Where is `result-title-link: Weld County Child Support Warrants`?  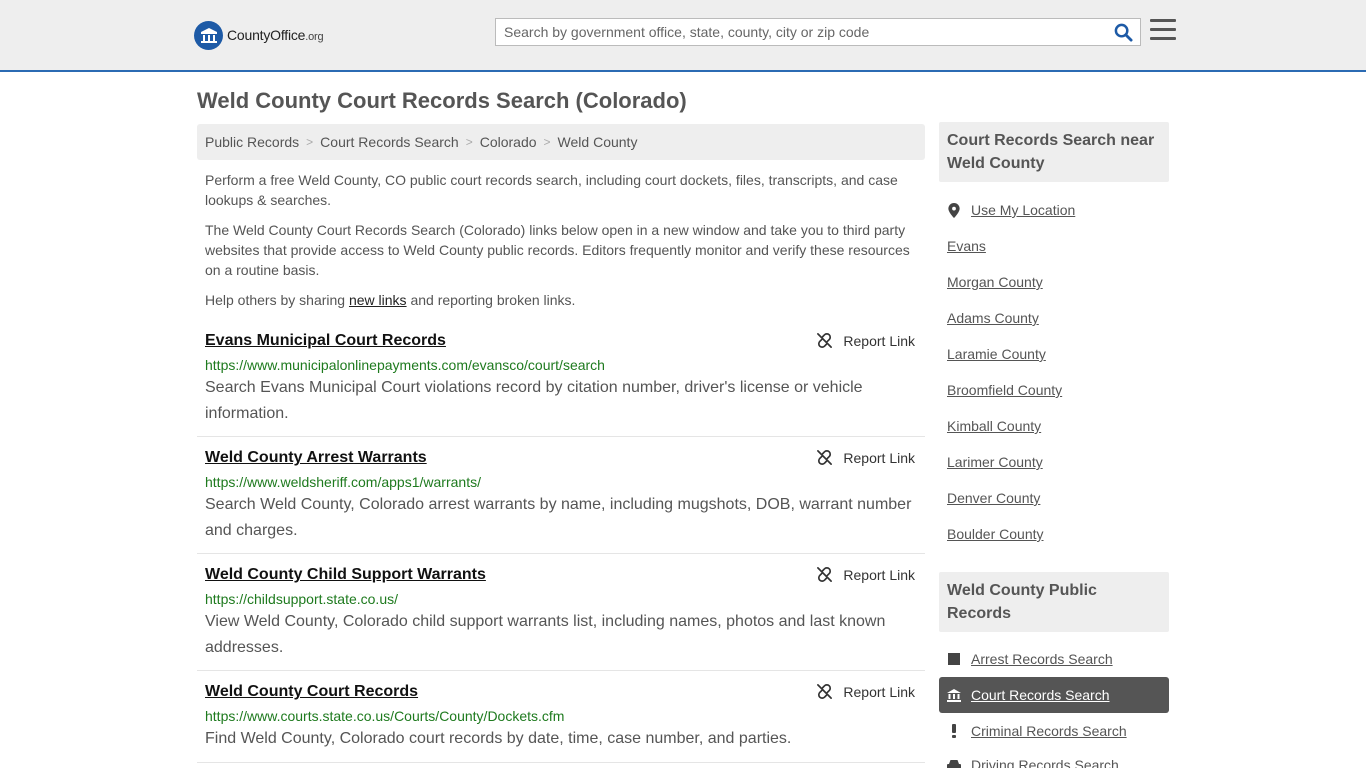 result-title-link: Weld County Child Support Warrants is located at coordinates (345, 575).